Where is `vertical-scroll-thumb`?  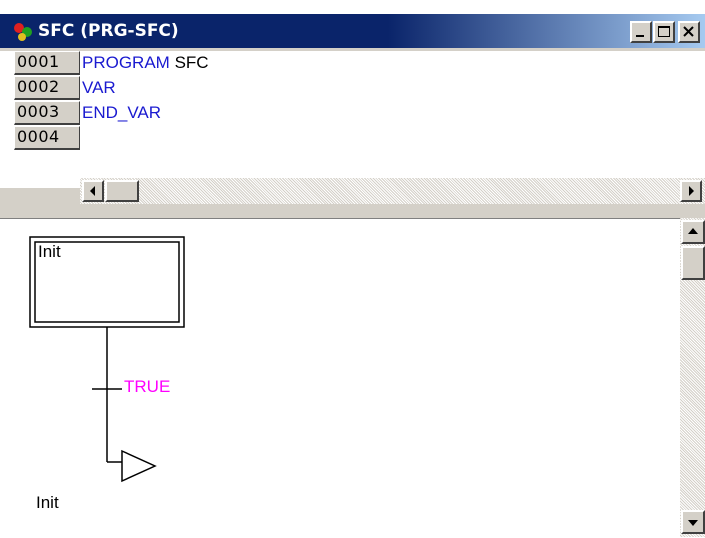
vertical-scroll-thumb is located at coordinates (693, 263).